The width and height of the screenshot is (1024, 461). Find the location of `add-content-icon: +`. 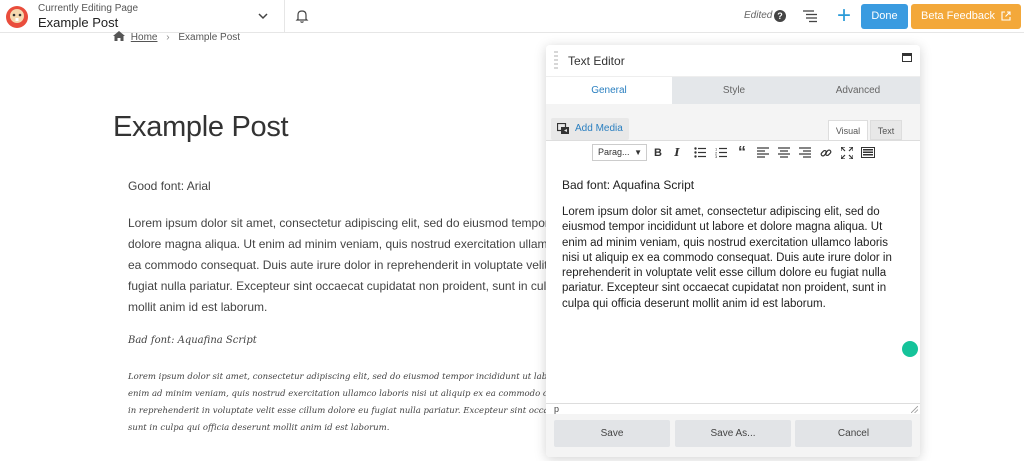

add-content-icon: + is located at coordinates (844, 16).